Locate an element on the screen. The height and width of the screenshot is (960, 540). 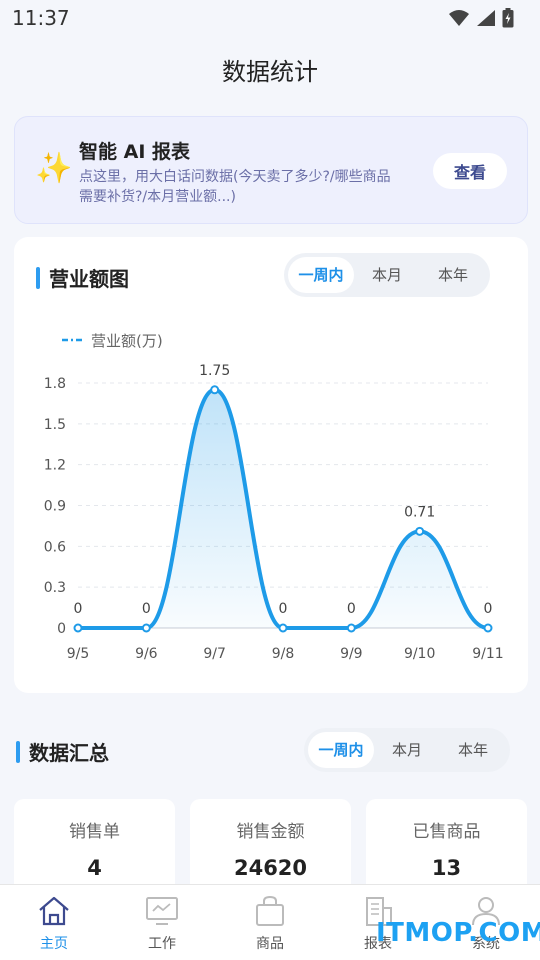
x-tick-label: 9/8 is located at coordinates (283, 654).